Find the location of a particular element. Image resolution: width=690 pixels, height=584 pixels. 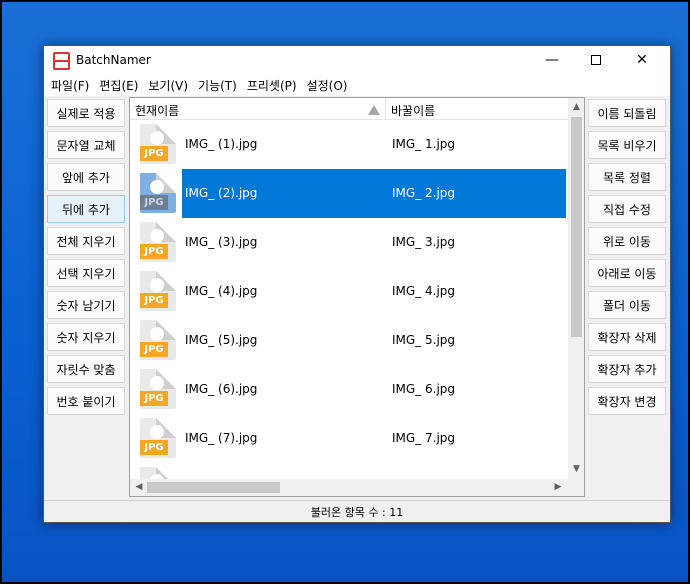

menu-edit: 편집(E) is located at coordinates (121, 85).